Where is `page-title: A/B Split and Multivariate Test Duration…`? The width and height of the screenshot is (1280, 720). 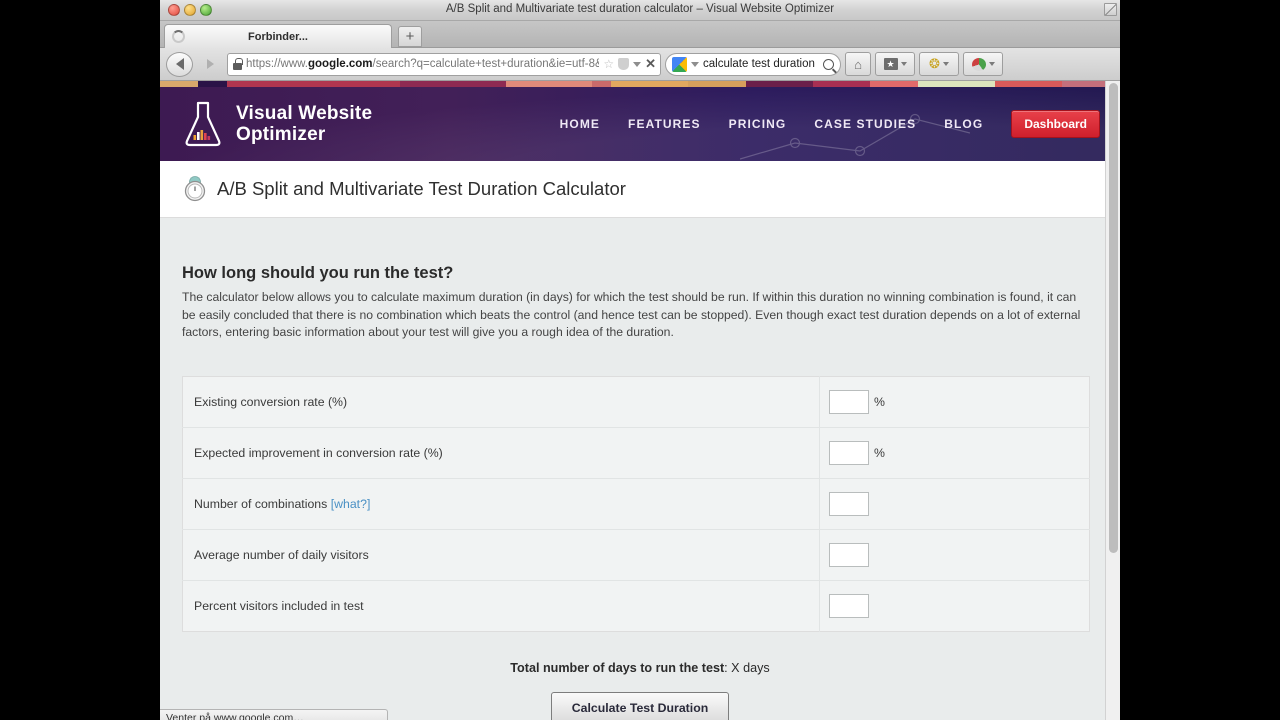
page-title: A/B Split and Multivariate Test Duration… is located at coordinates (421, 188).